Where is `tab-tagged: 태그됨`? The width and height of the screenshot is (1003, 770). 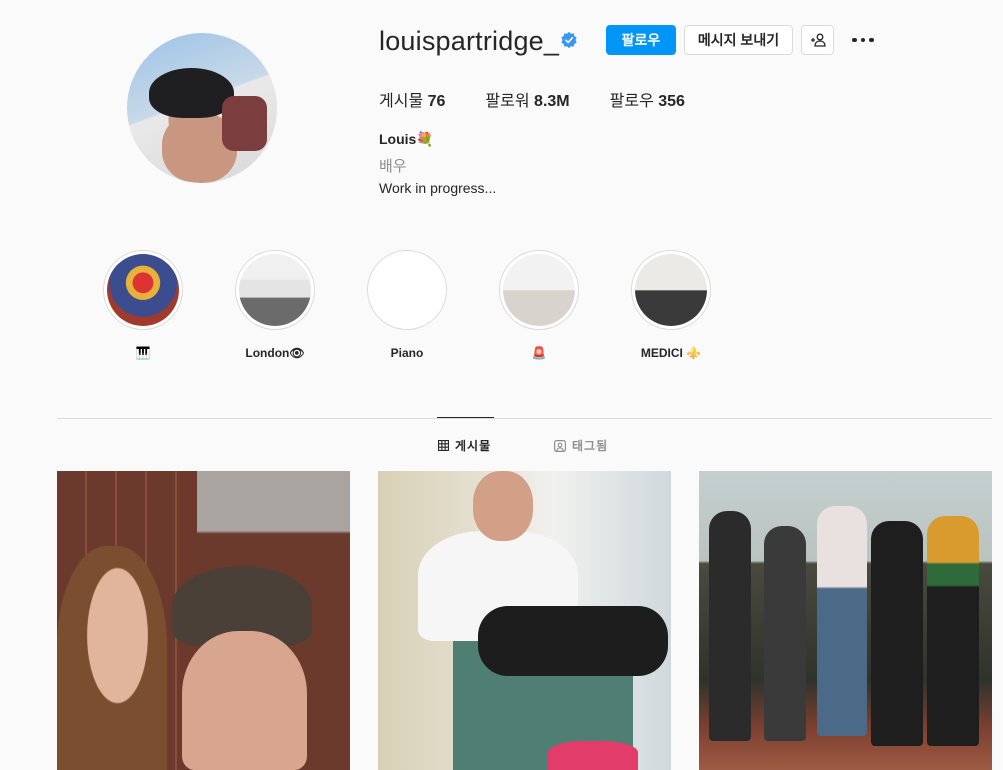
tab-tagged: 태그됨 is located at coordinates (581, 445).